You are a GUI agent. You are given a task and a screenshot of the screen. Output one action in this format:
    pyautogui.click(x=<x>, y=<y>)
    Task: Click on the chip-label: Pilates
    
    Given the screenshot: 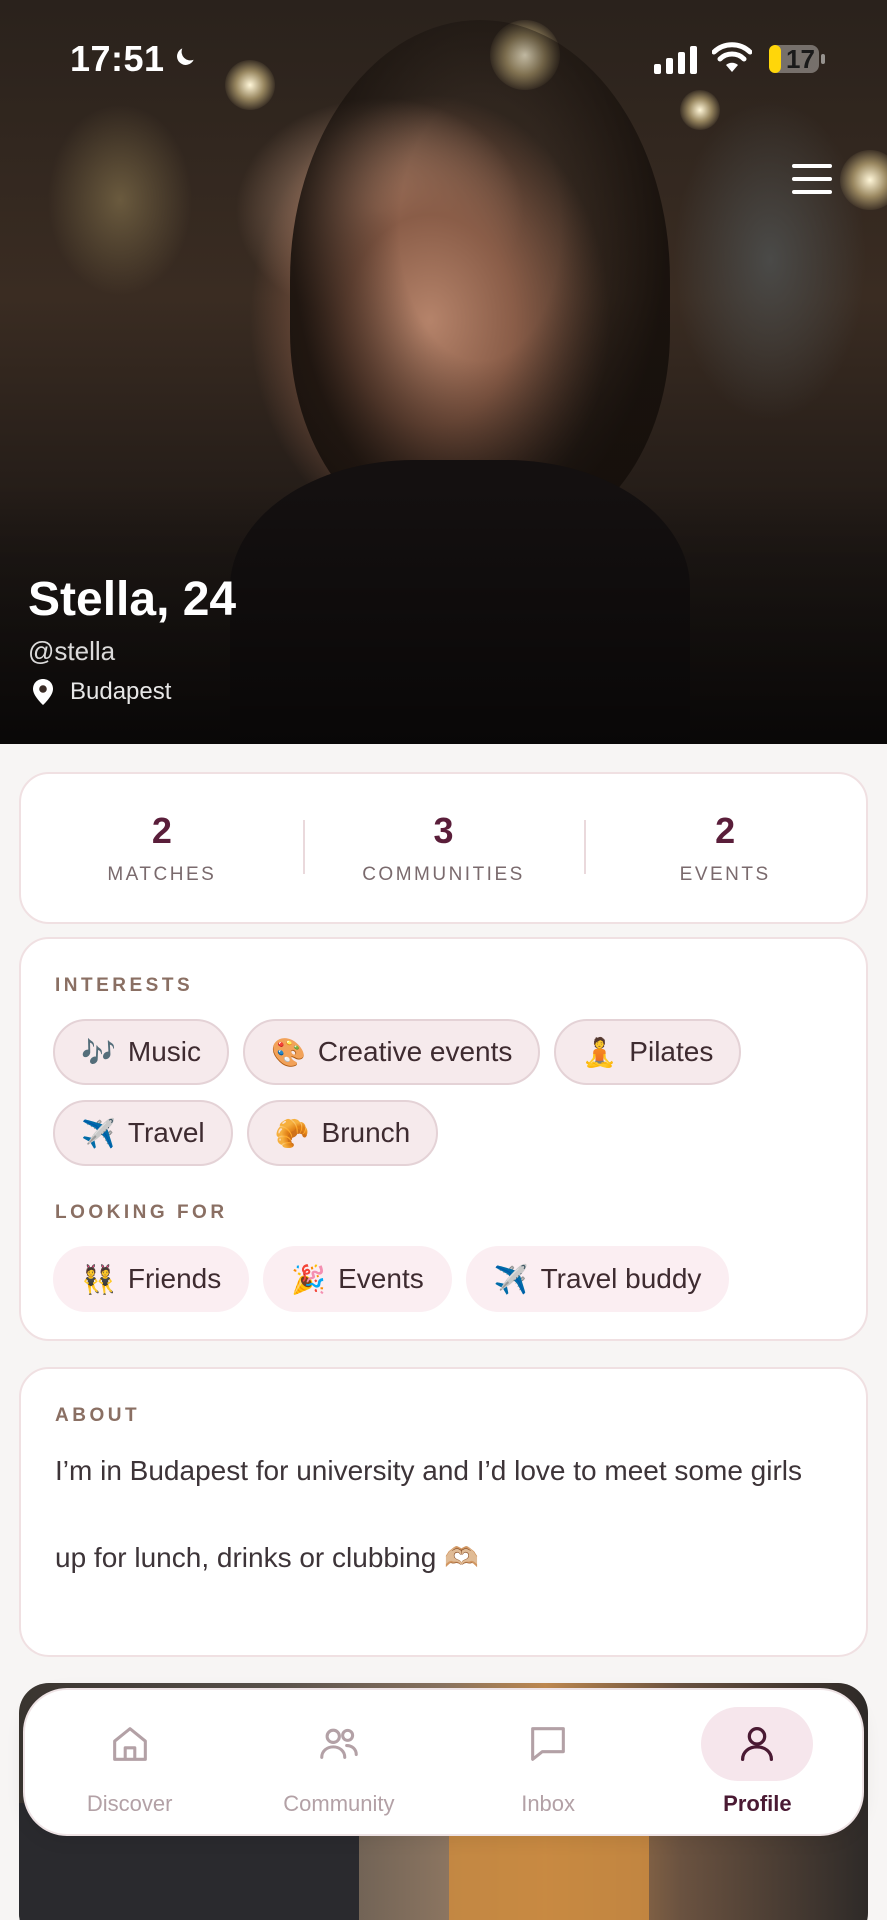 What is the action you would take?
    pyautogui.click(x=671, y=1051)
    